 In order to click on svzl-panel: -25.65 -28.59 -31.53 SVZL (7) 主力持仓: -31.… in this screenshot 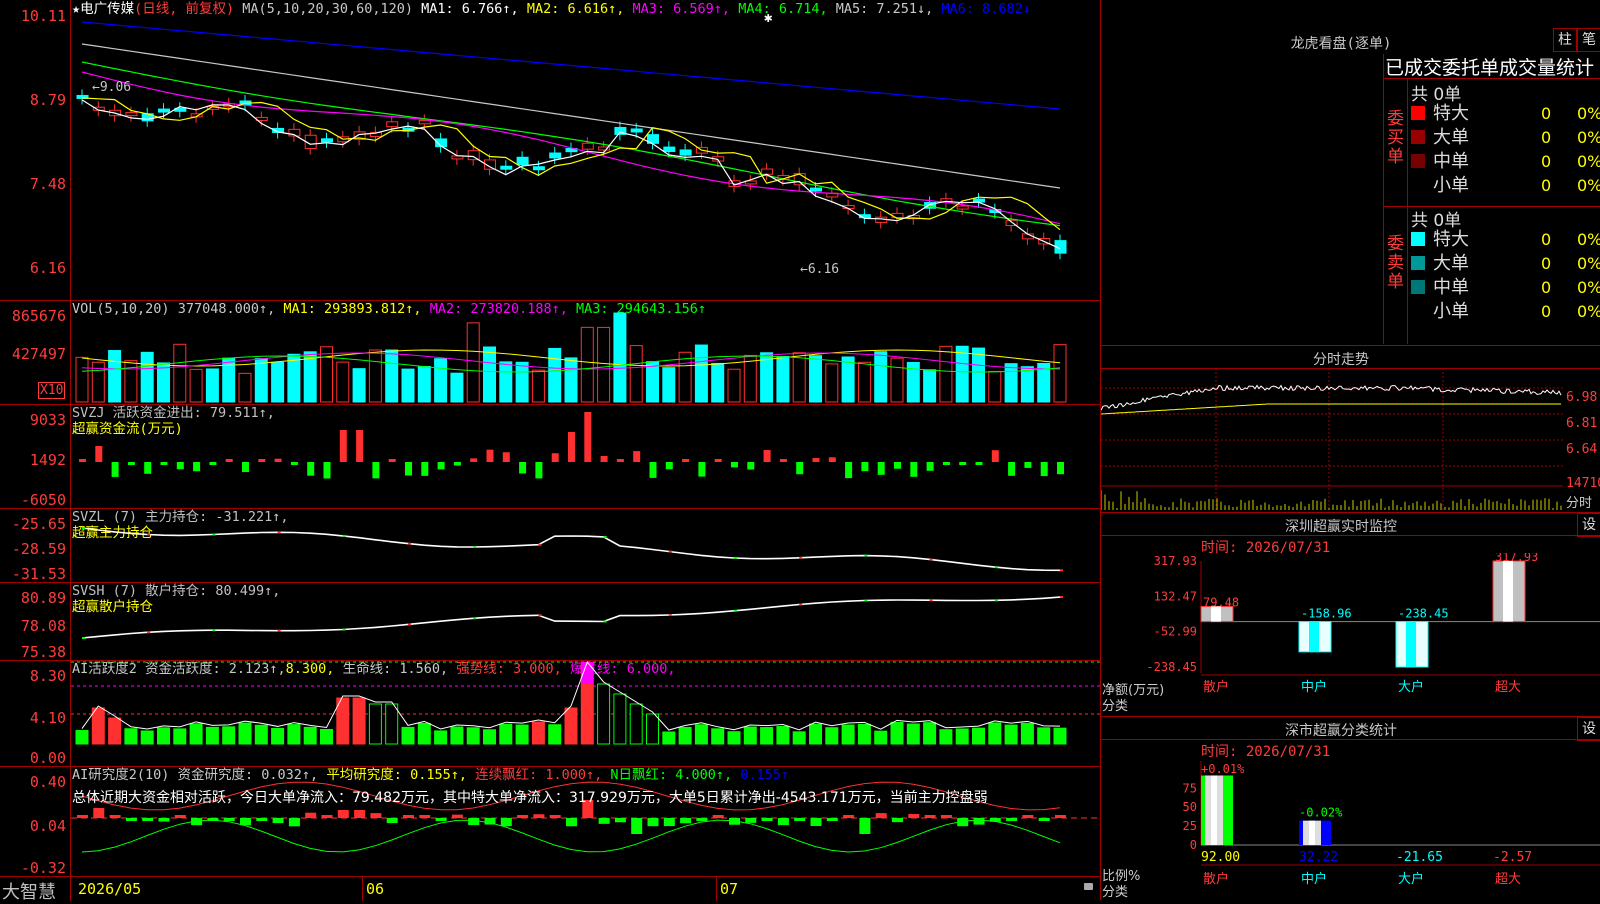, I will do `click(550, 545)`.